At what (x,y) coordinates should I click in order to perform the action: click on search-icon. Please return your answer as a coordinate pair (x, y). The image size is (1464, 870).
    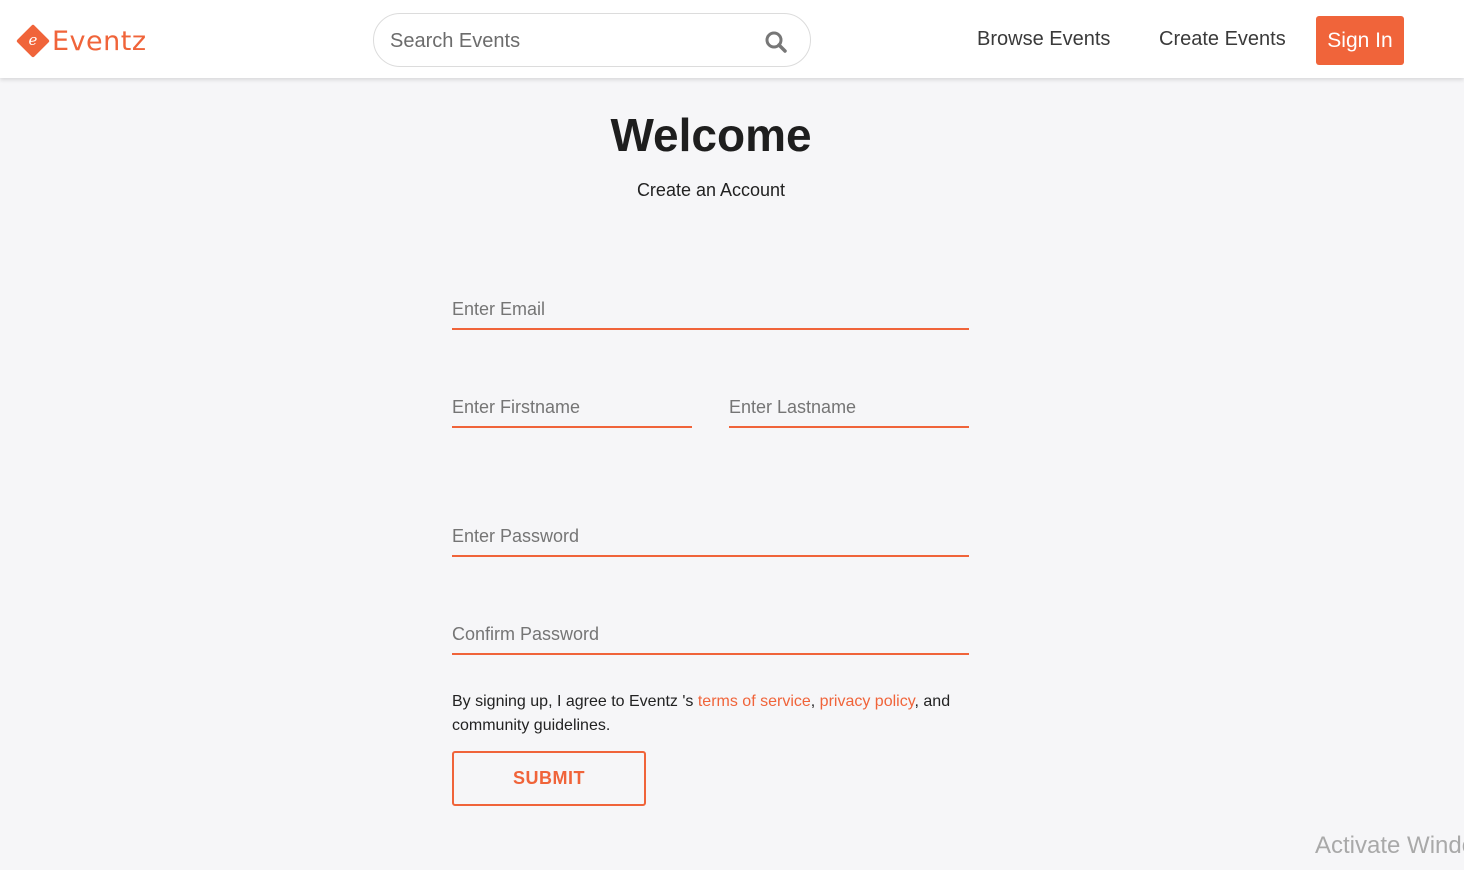
    Looking at the image, I should click on (776, 42).